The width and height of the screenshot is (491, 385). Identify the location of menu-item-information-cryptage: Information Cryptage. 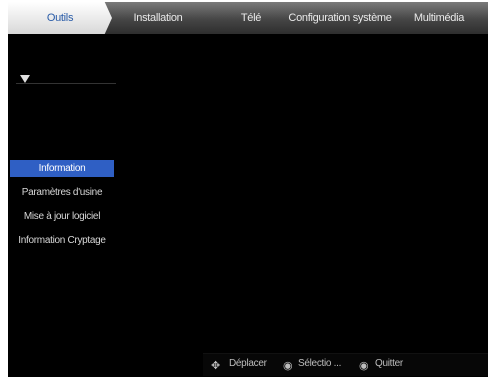
(62, 240).